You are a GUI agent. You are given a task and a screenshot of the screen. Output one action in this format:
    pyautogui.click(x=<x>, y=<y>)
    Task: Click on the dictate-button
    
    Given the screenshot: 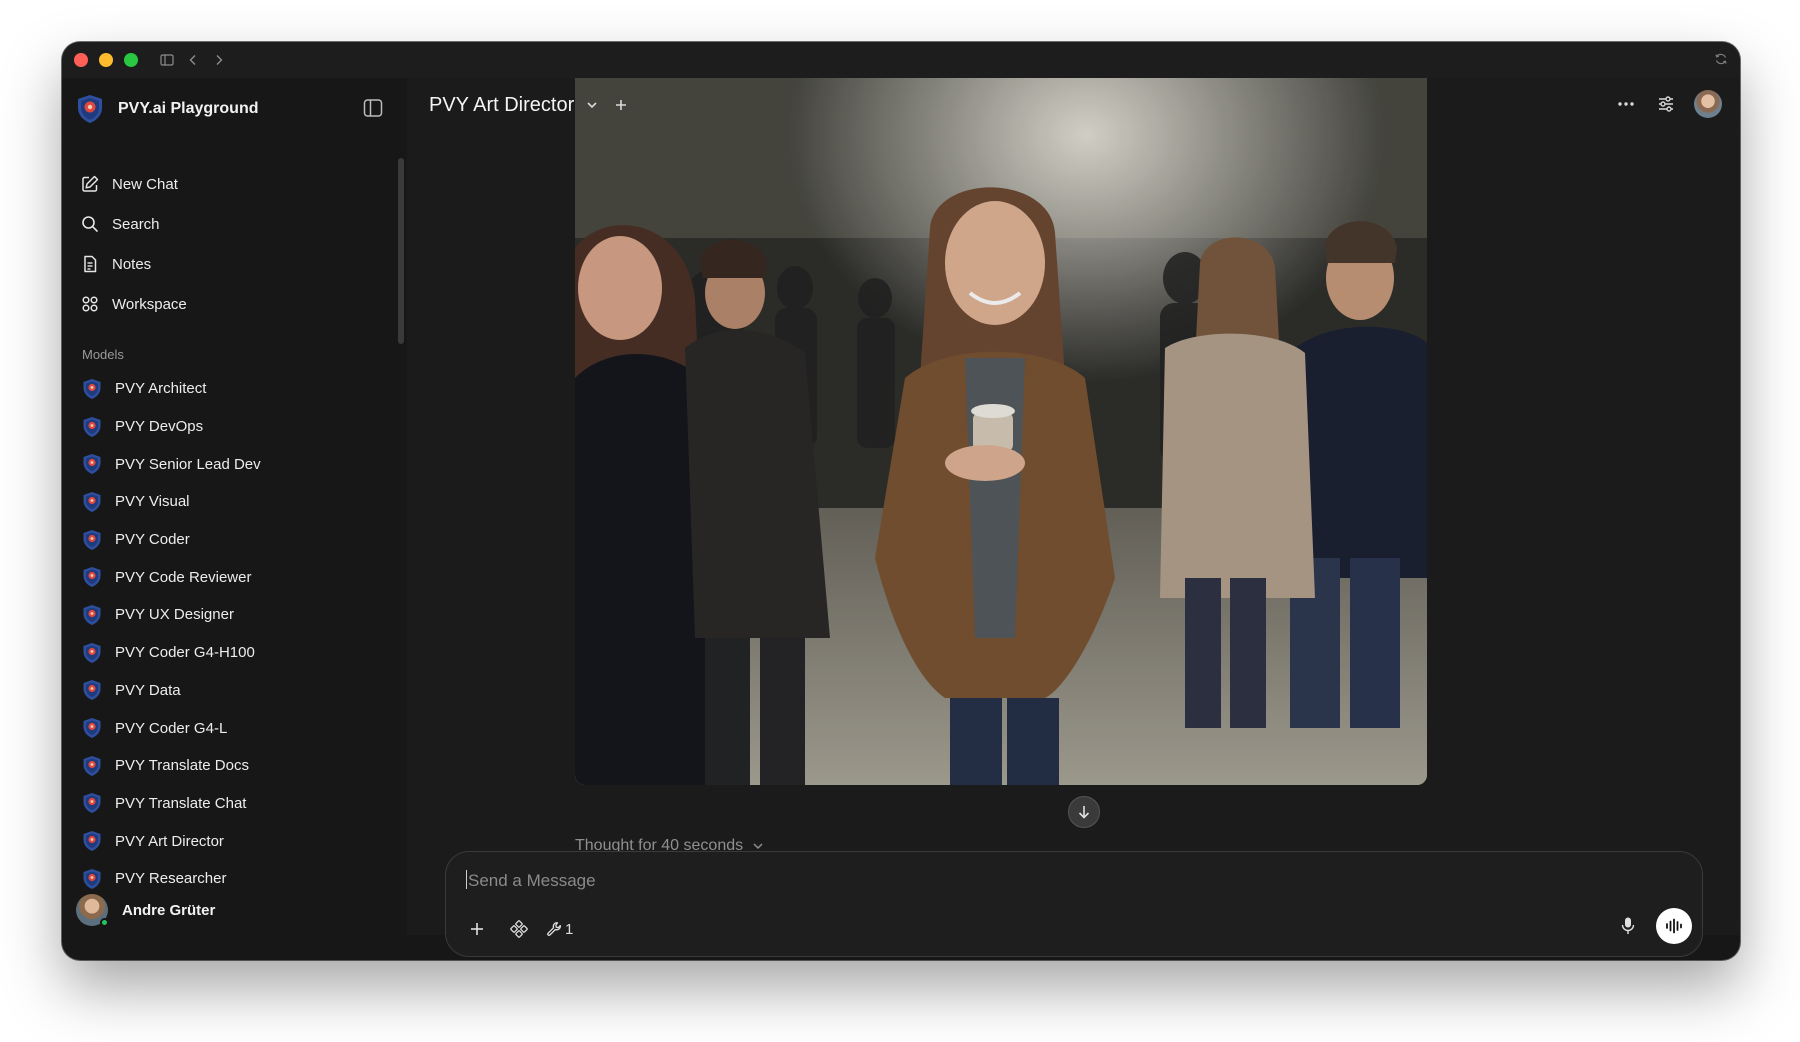 What is the action you would take?
    pyautogui.click(x=1628, y=926)
    